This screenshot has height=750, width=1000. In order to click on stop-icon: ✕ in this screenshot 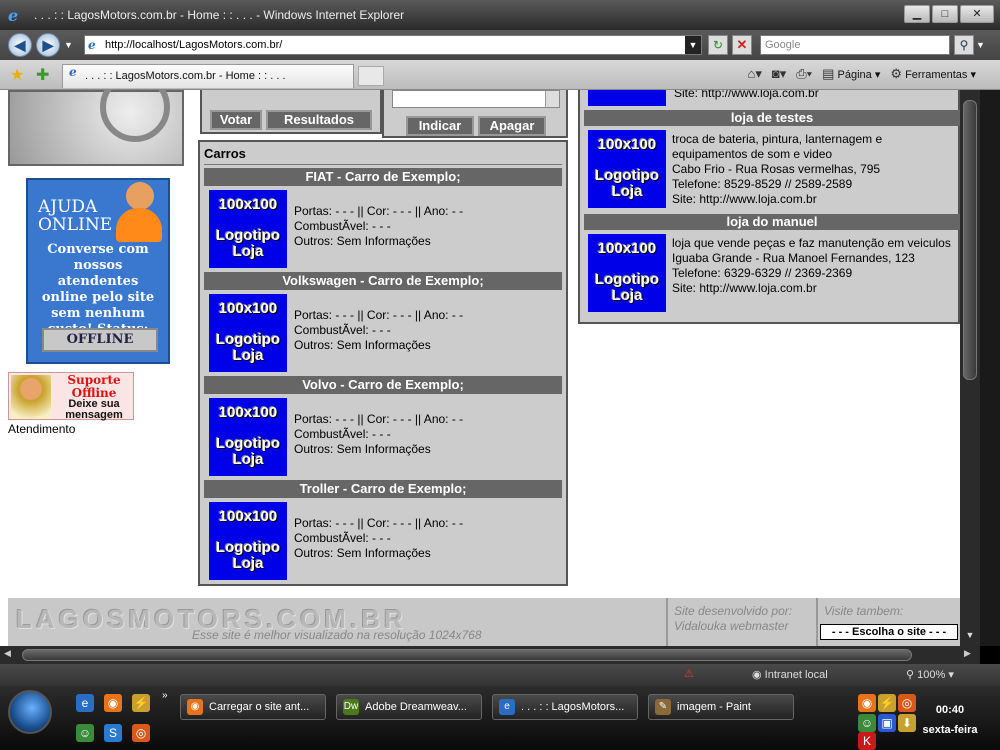, I will do `click(742, 45)`.